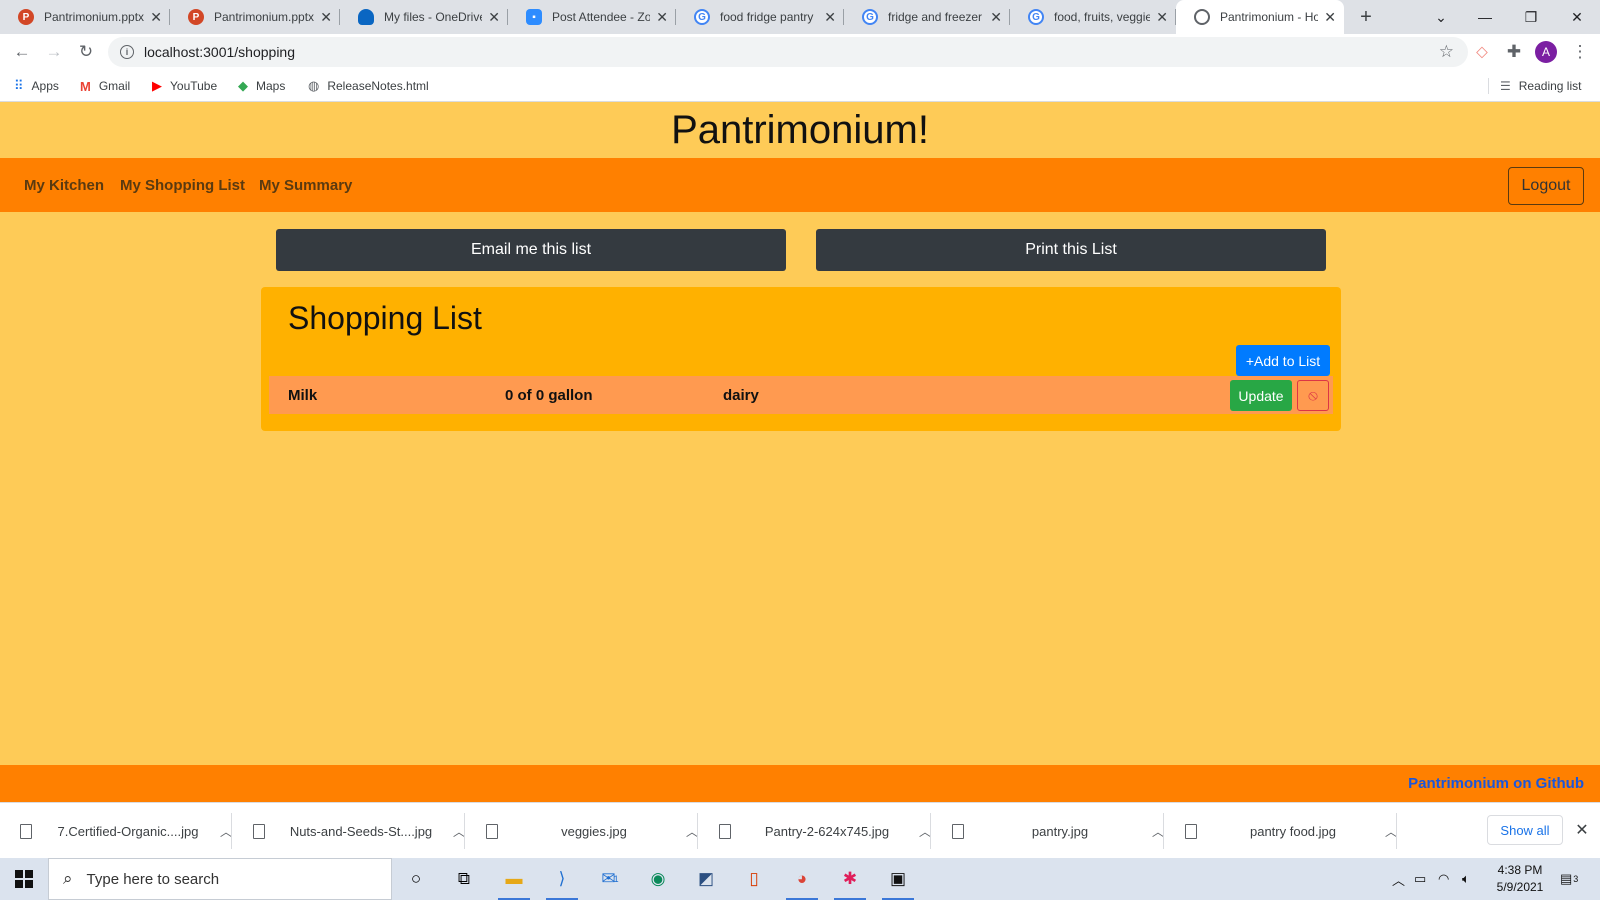  Describe the element at coordinates (1398, 879) in the screenshot. I see `show-hidden-icons: ︿` at that location.